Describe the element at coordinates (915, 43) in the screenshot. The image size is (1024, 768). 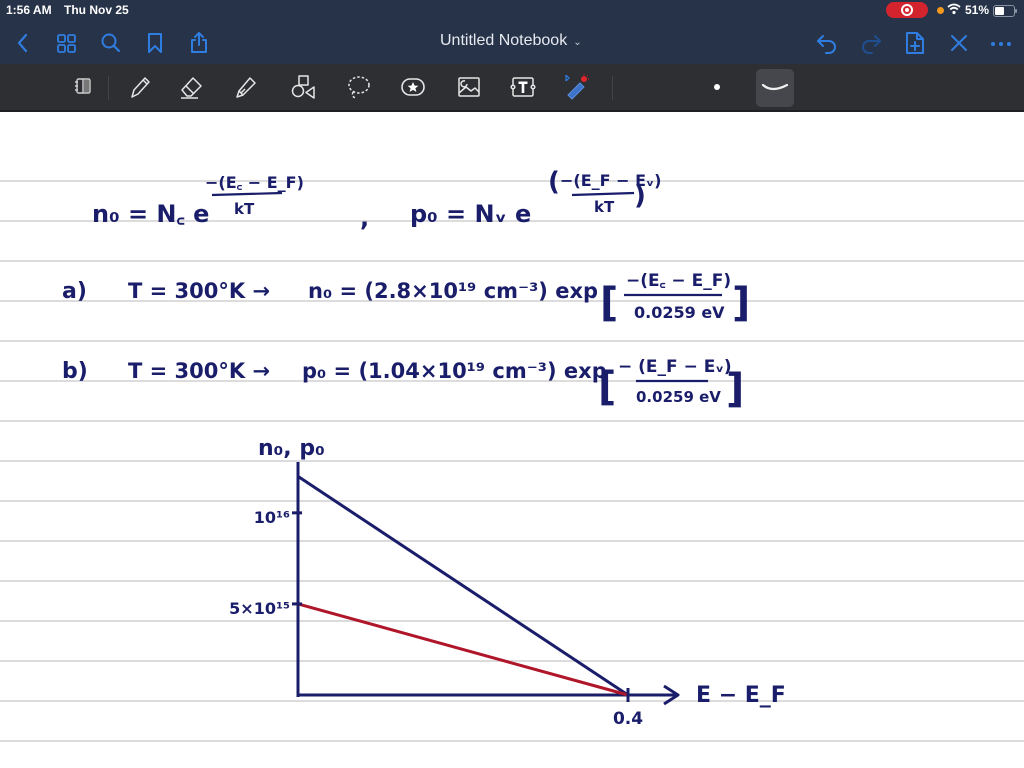
I see `add-page-icon` at that location.